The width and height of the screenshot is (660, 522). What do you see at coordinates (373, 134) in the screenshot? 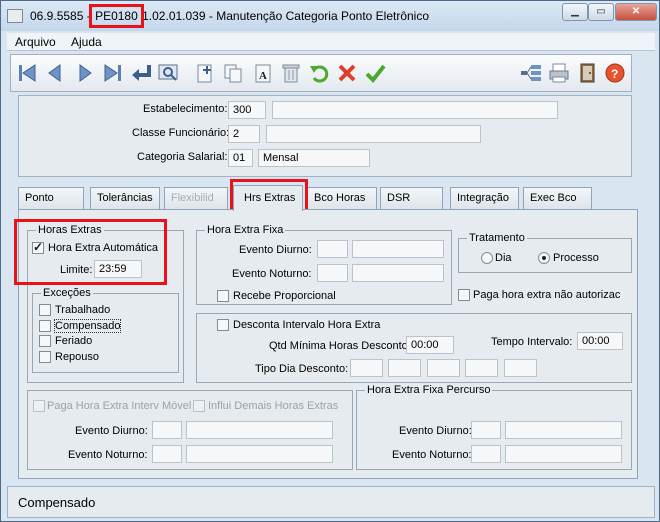
I see `classe-funcionario-description` at bounding box center [373, 134].